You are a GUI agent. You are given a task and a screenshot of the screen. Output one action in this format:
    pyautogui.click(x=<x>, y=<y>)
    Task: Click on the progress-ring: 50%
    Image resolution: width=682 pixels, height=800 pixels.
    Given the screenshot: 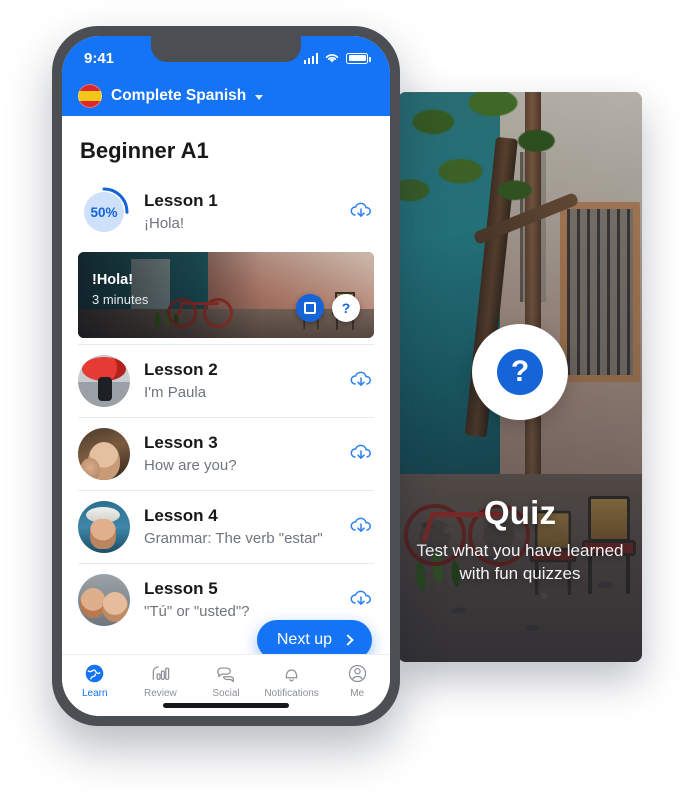 What is the action you would take?
    pyautogui.click(x=104, y=212)
    